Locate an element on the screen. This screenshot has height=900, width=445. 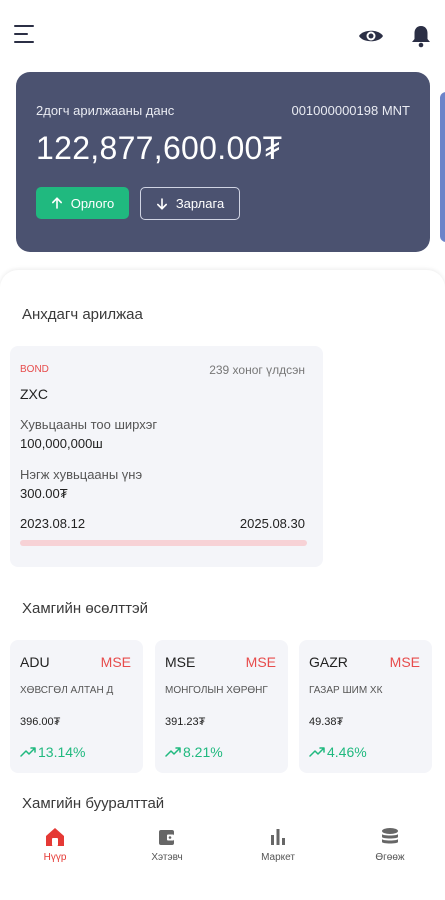
home-icon is located at coordinates (55, 837).